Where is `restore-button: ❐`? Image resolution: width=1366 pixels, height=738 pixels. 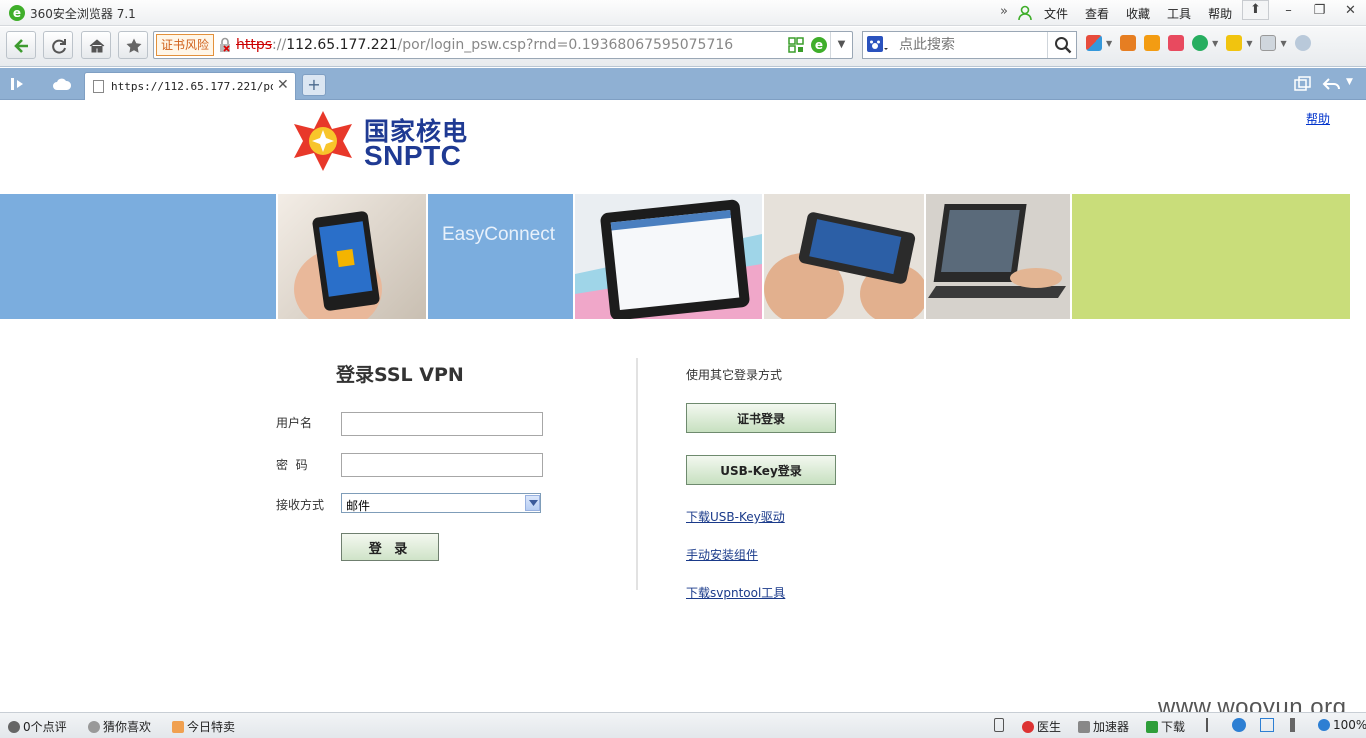
restore-button: ❐ is located at coordinates (1319, 11).